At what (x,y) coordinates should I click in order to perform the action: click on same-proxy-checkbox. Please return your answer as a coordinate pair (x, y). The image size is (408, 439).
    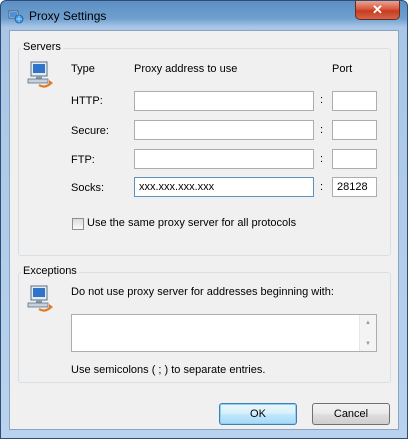
    Looking at the image, I should click on (78, 224).